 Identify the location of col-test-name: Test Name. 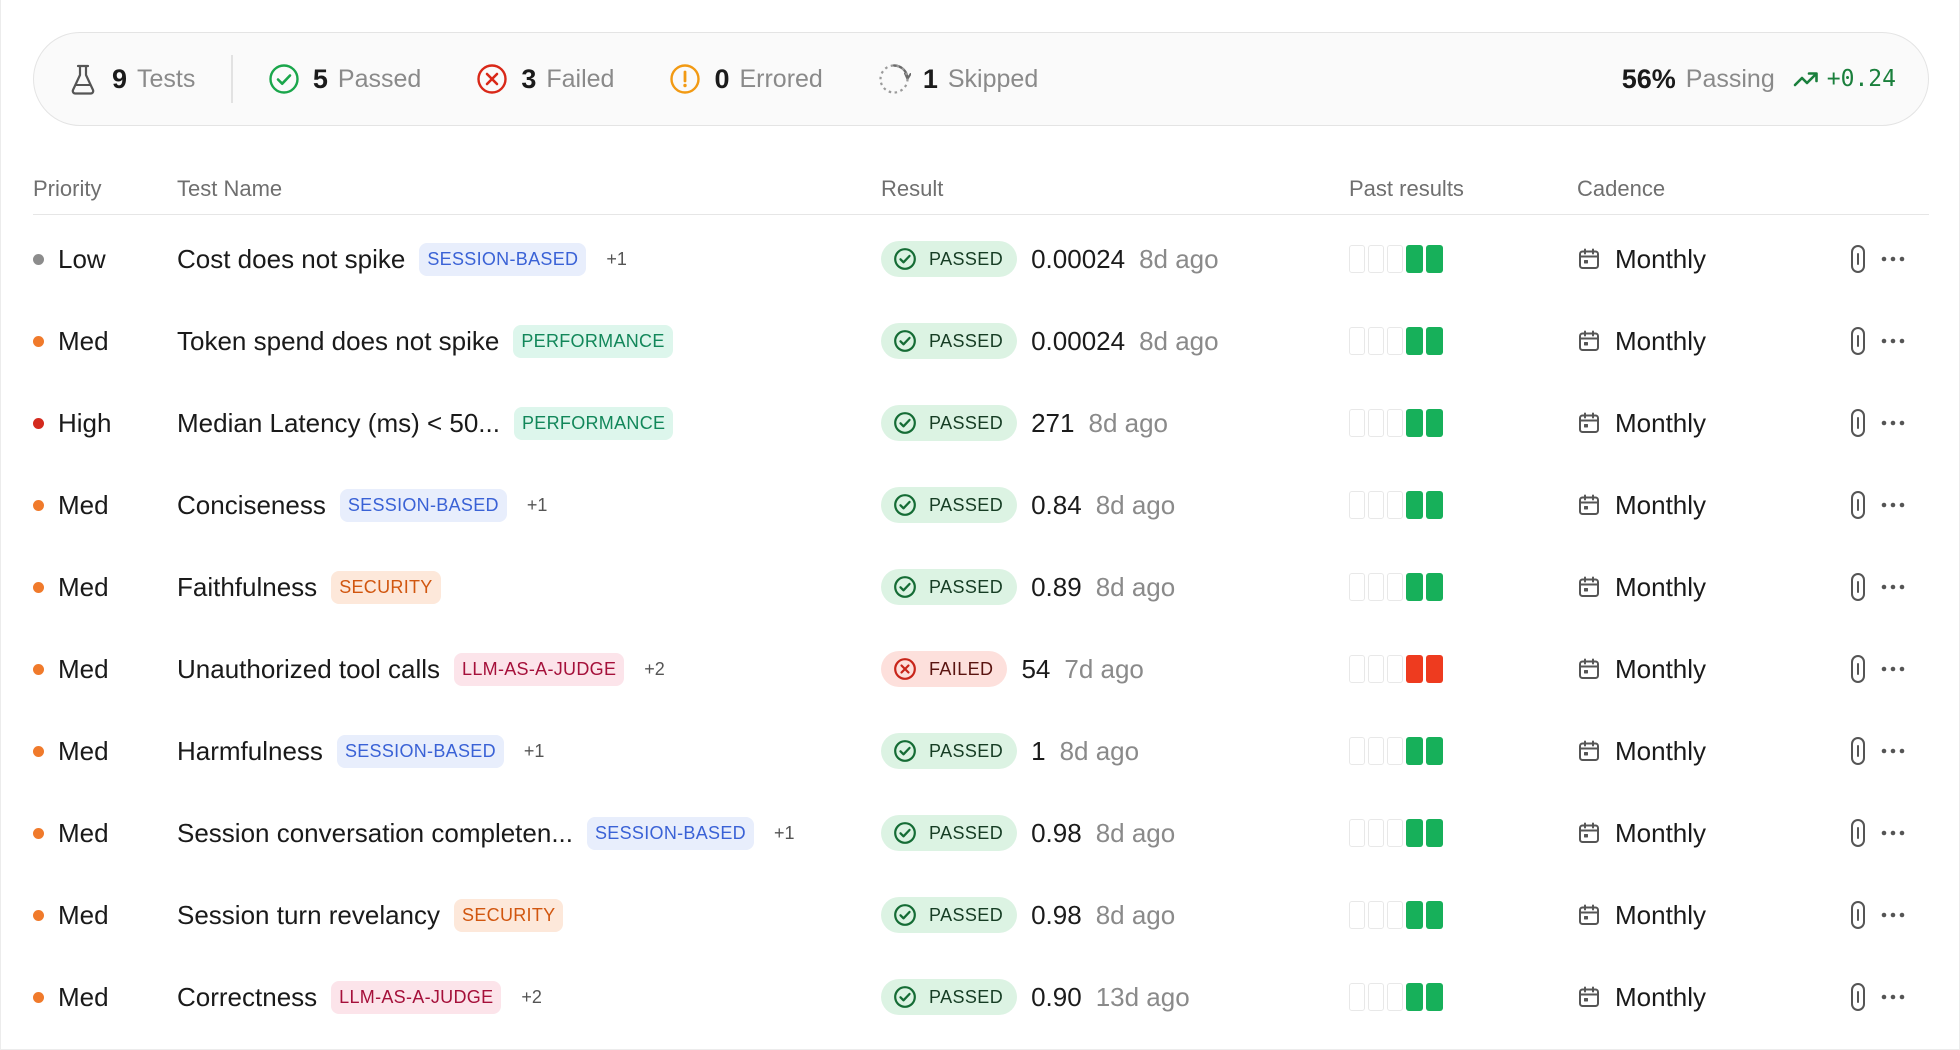
(229, 189).